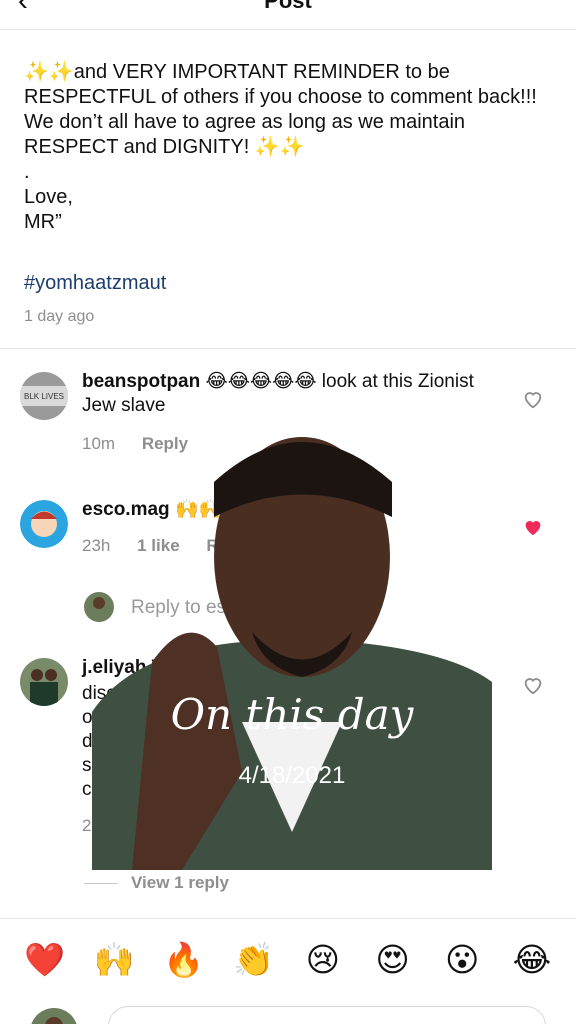 Image resolution: width=576 pixels, height=1024 pixels. I want to click on heart-filled-icon, so click(533, 527).